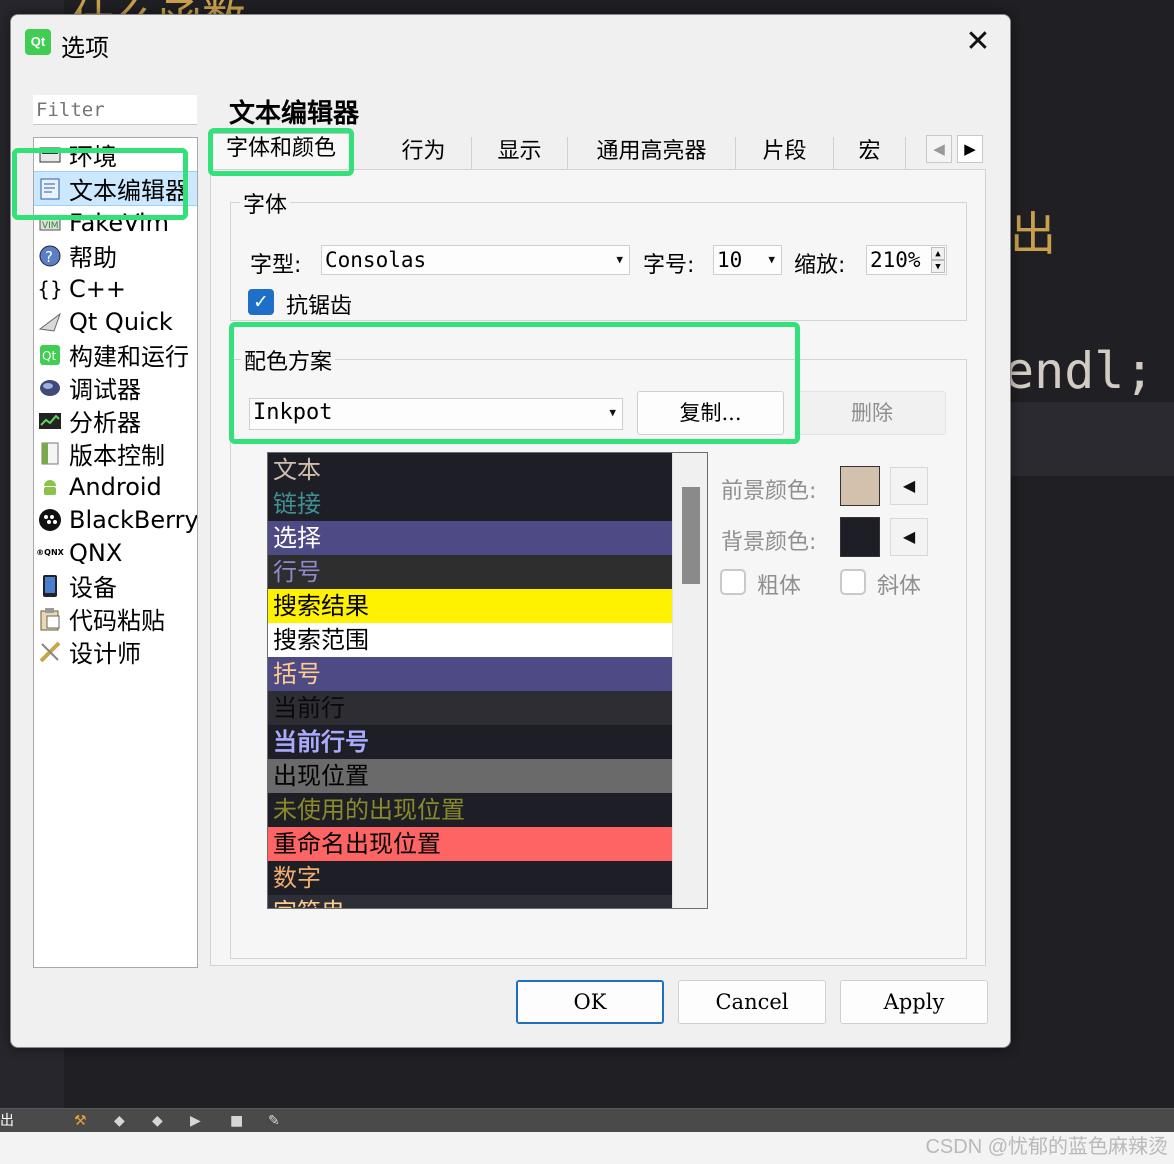 This screenshot has width=1174, height=1164. I want to click on color-item-row: 搜索结果, so click(470, 606).